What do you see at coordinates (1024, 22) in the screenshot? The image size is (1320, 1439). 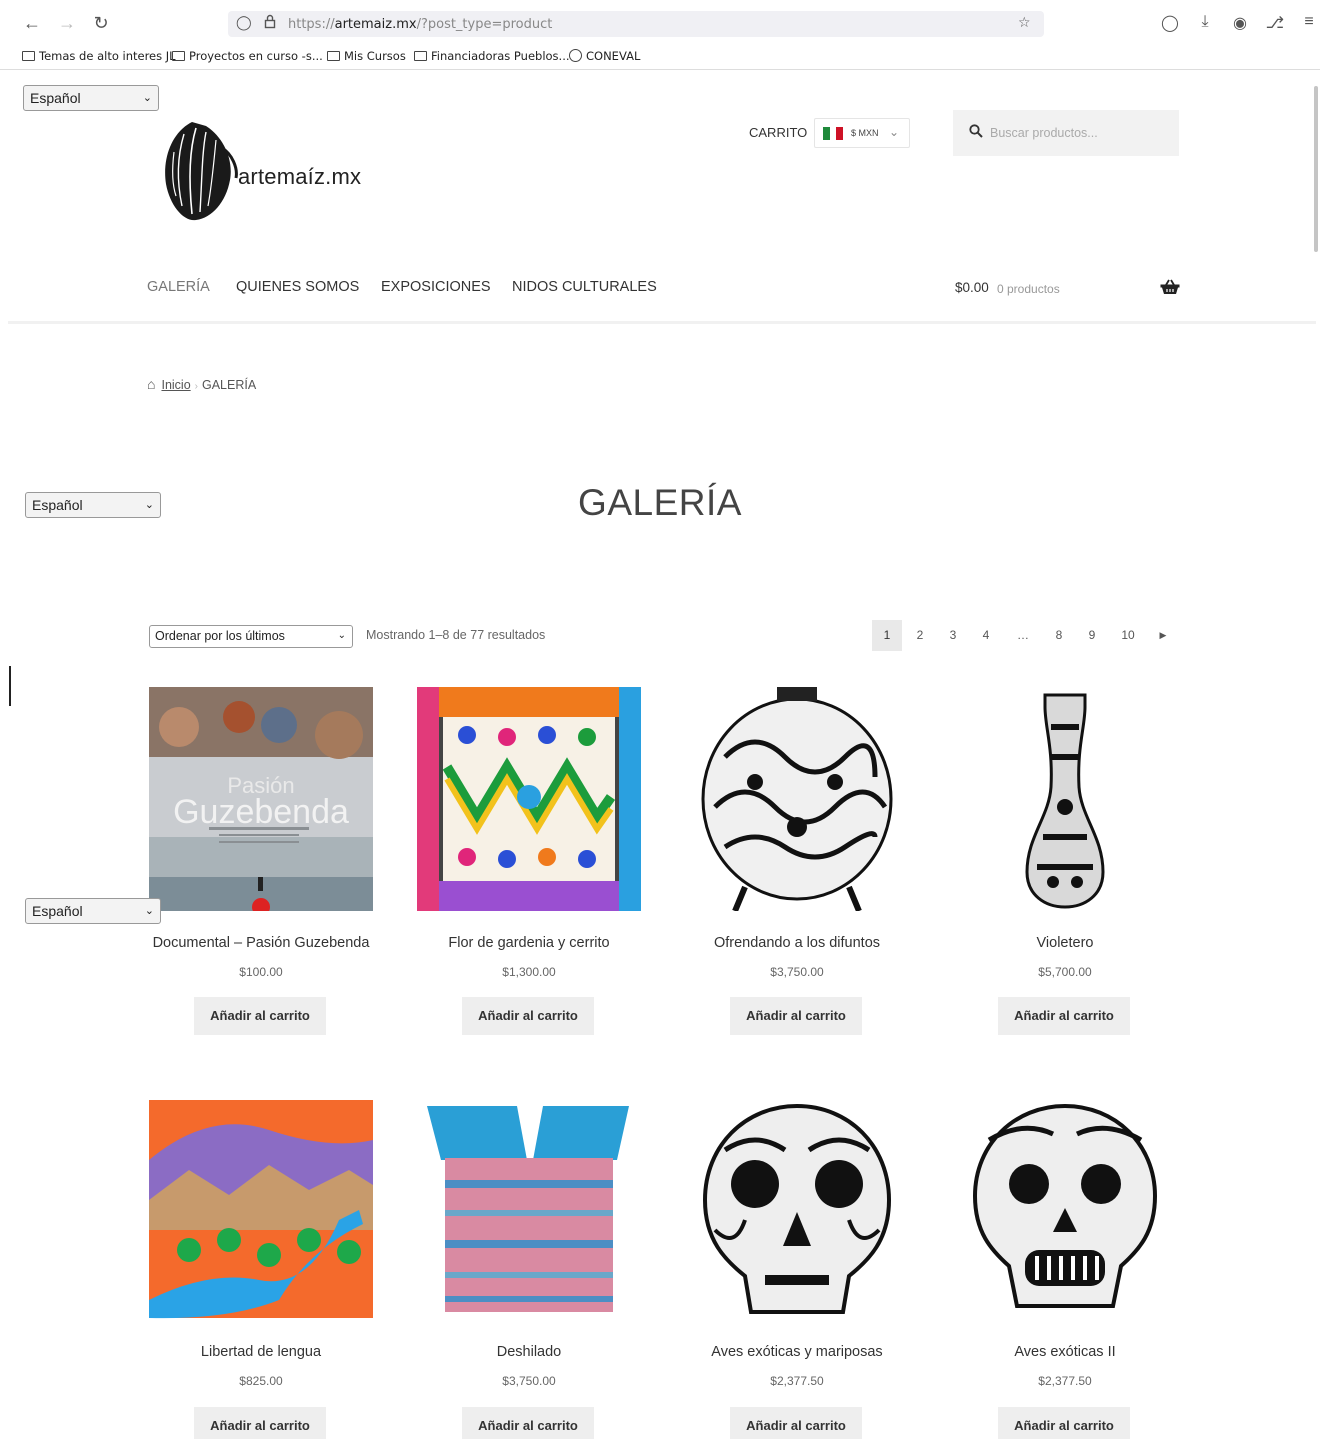 I see `bookmark-star-icon: ☆` at bounding box center [1024, 22].